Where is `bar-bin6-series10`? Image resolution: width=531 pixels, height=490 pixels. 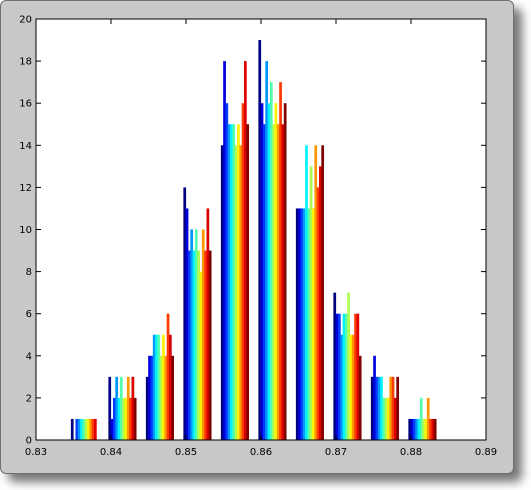
bar-bin6-series10 is located at coordinates (320, 303).